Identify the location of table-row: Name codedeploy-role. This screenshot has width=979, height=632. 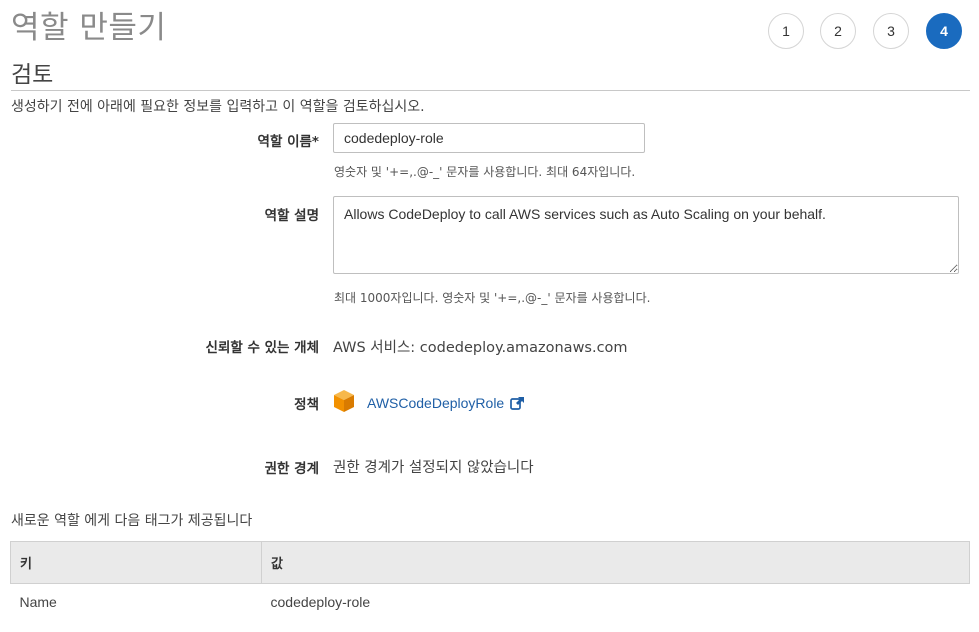
(490, 602).